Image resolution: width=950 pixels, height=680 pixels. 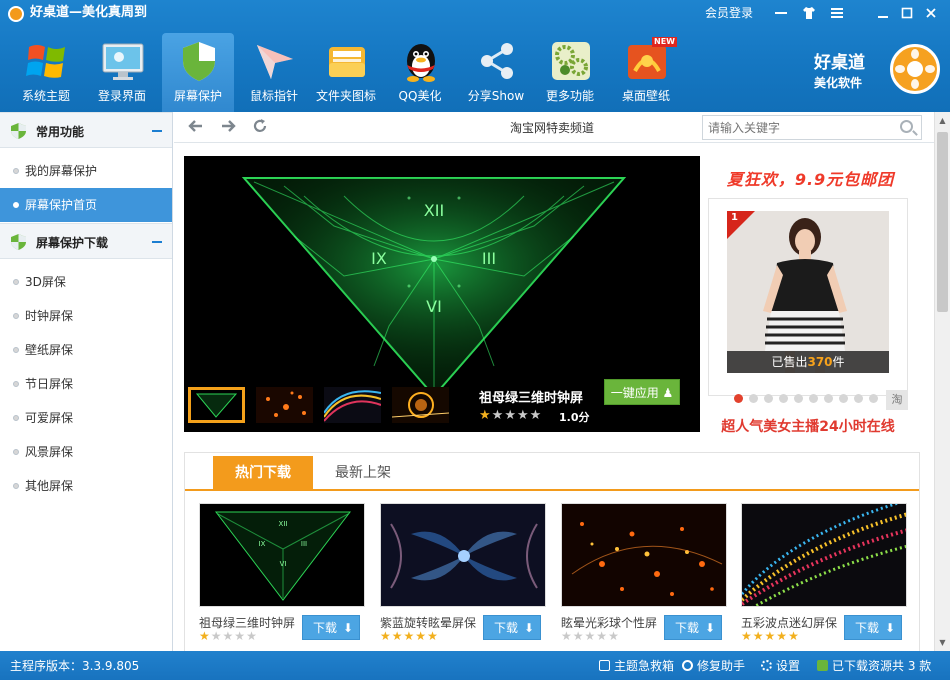 I want to click on svg-text: IX, so click(x=262, y=544).